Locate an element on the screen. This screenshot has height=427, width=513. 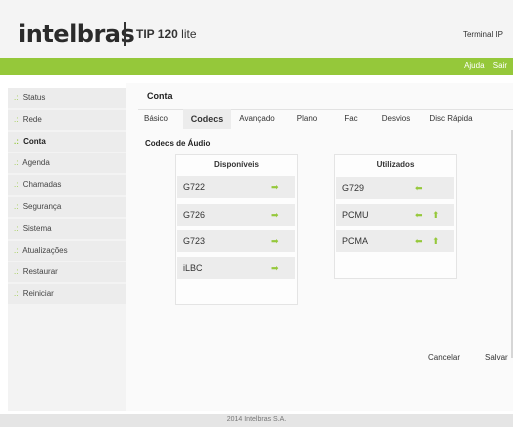
sidebar-item-label: Agenda is located at coordinates (36, 163).